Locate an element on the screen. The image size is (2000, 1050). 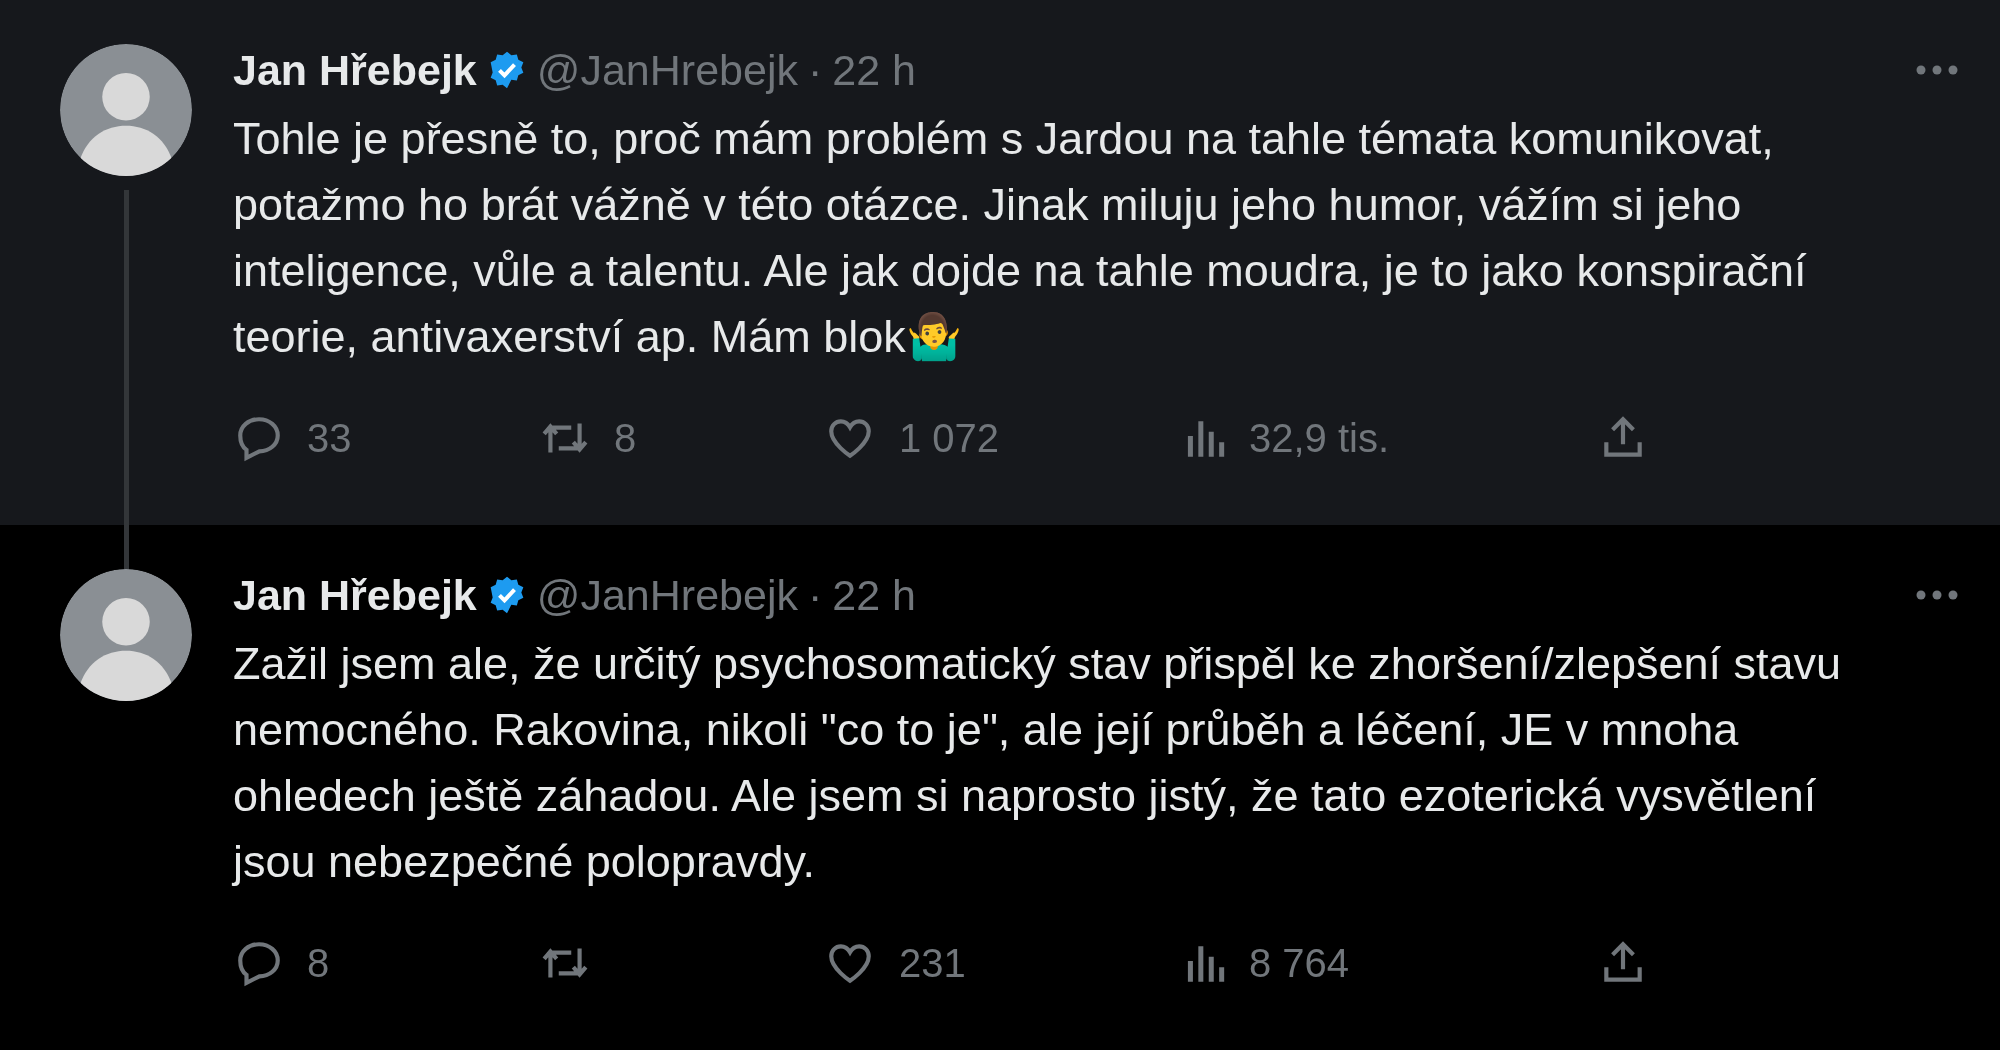
like-button: 231 is located at coordinates (1003, 963).